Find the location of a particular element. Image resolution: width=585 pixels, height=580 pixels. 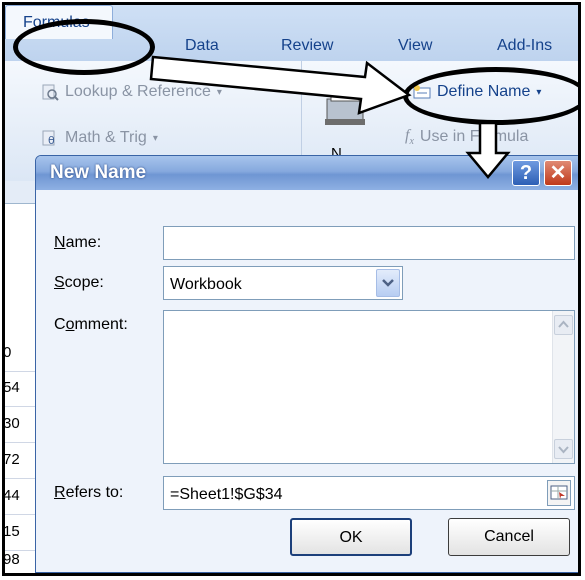

right-arrow-icon is located at coordinates (280, 85).